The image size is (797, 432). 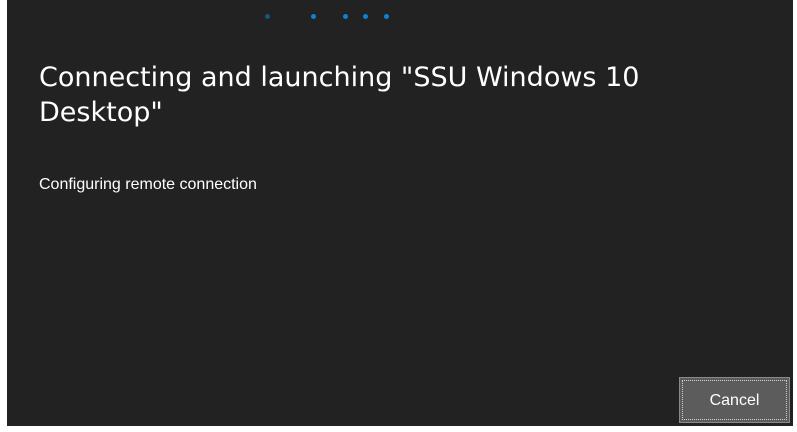 I want to click on connection-status-text: Configuring remote connection, so click(x=148, y=184).